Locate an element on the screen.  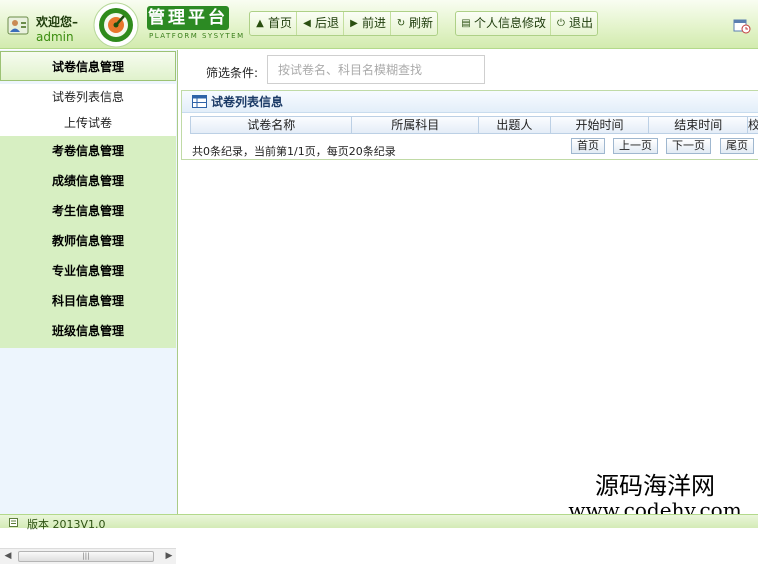
menu-section-score: 成绩信息管理 is located at coordinates (88, 181).